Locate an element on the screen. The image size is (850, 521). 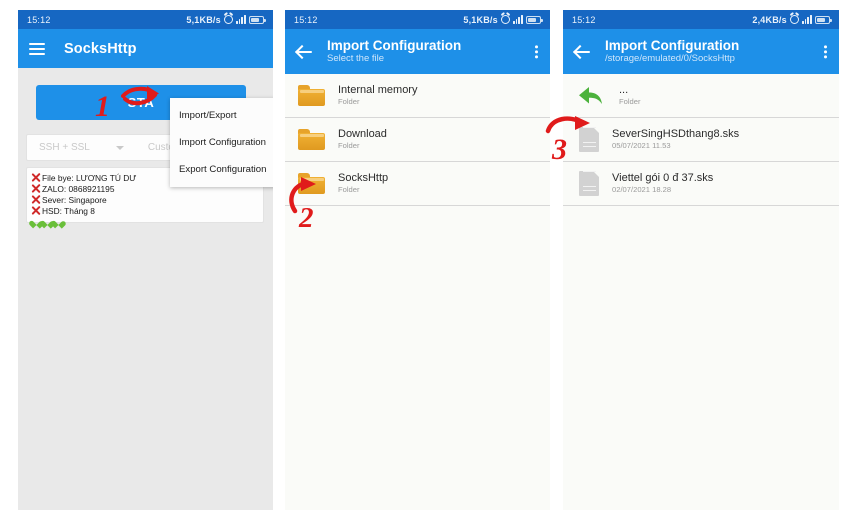
protocol-select: SSH + SSL is located at coordinates (64, 147).